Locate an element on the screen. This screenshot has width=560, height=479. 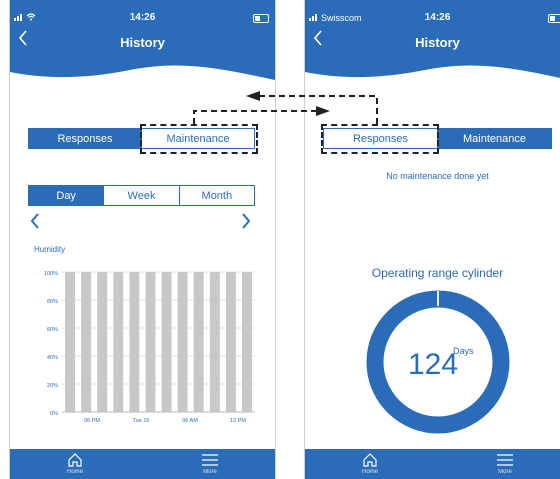
next-button is located at coordinates (246, 223).